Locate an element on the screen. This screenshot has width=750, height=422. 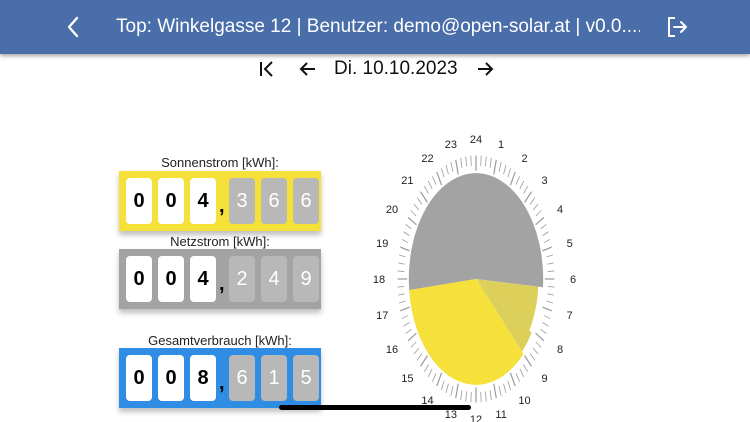
clock-hour-label: 23 is located at coordinates (451, 145).